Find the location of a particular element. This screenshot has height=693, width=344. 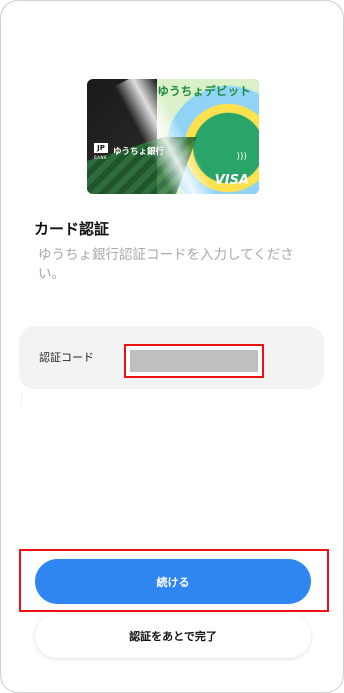

contactless-icon: ))) is located at coordinates (241, 157).